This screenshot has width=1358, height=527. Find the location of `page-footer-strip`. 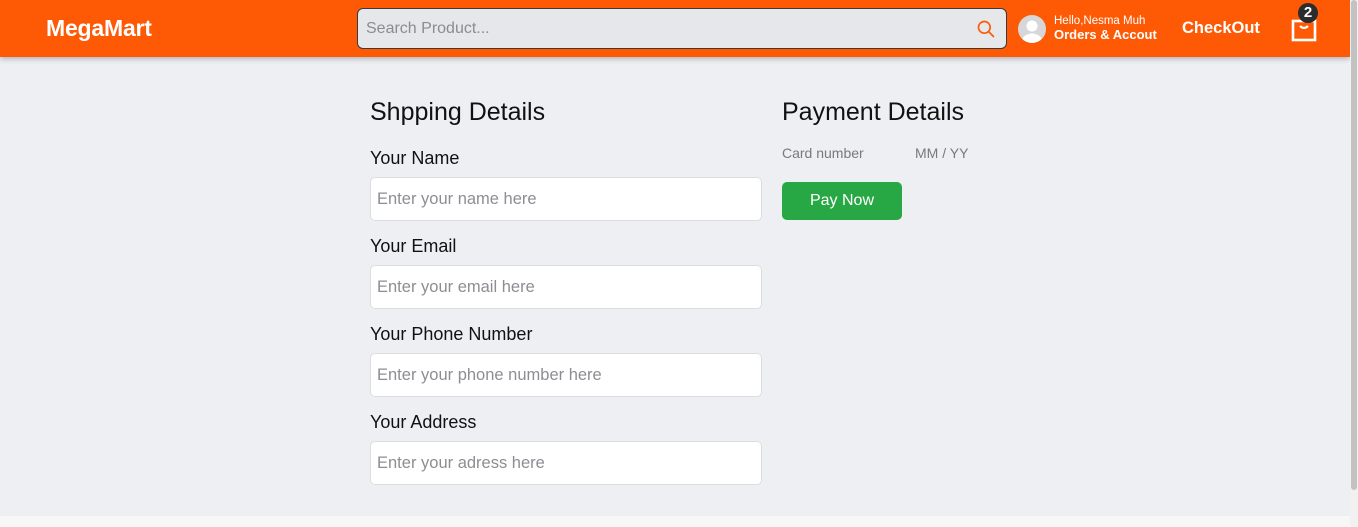

page-footer-strip is located at coordinates (675, 521).